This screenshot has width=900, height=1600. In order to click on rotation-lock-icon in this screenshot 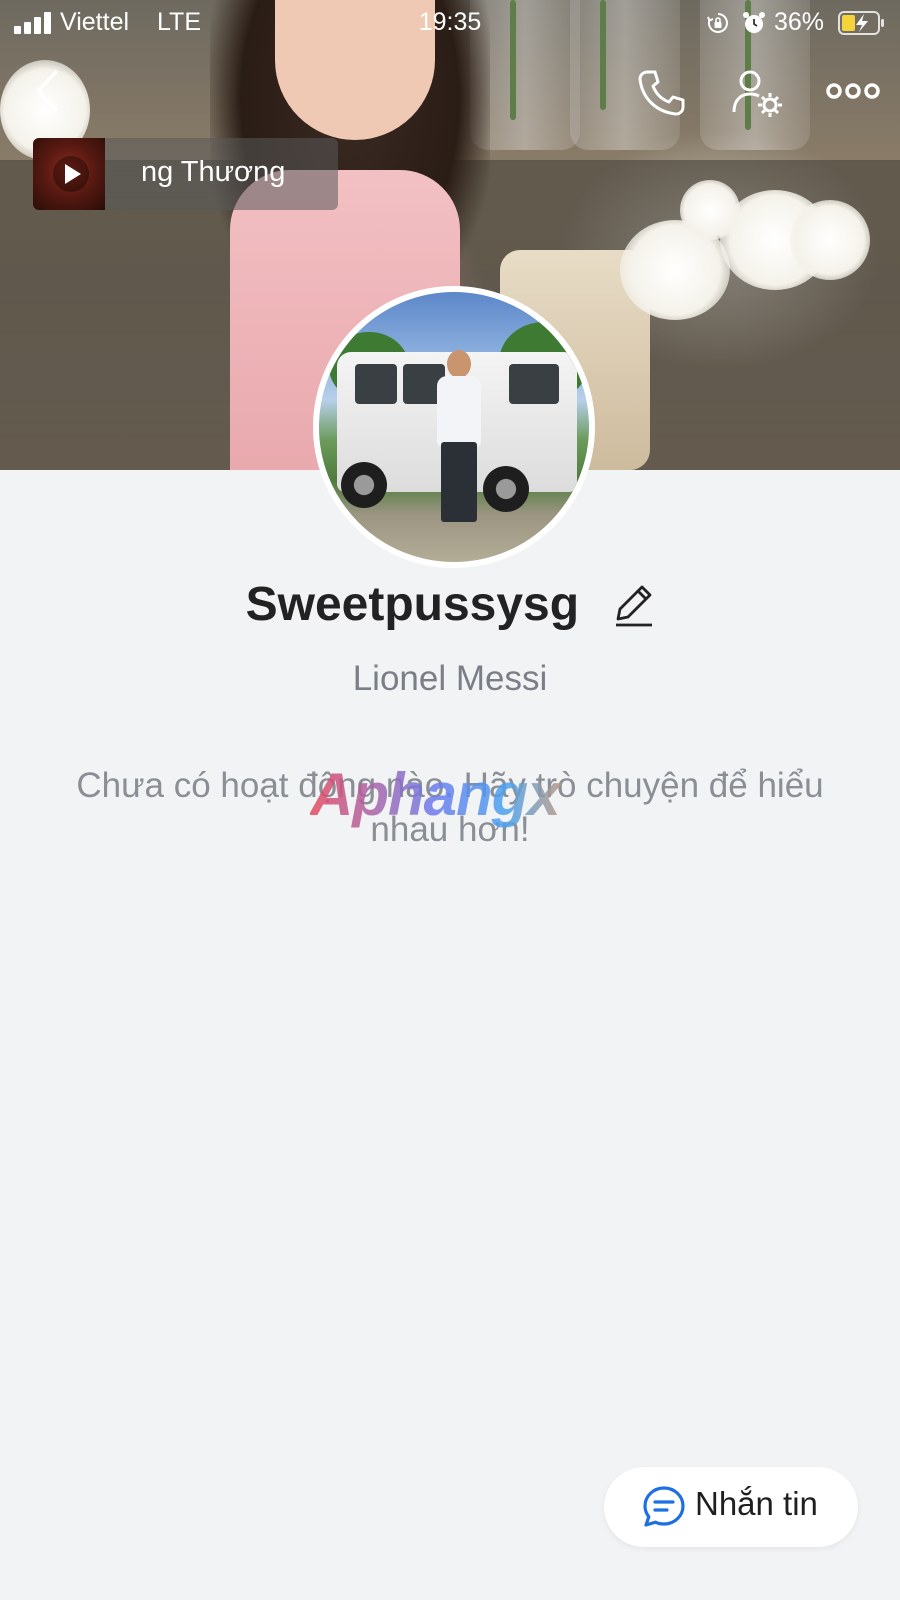, I will do `click(717, 23)`.